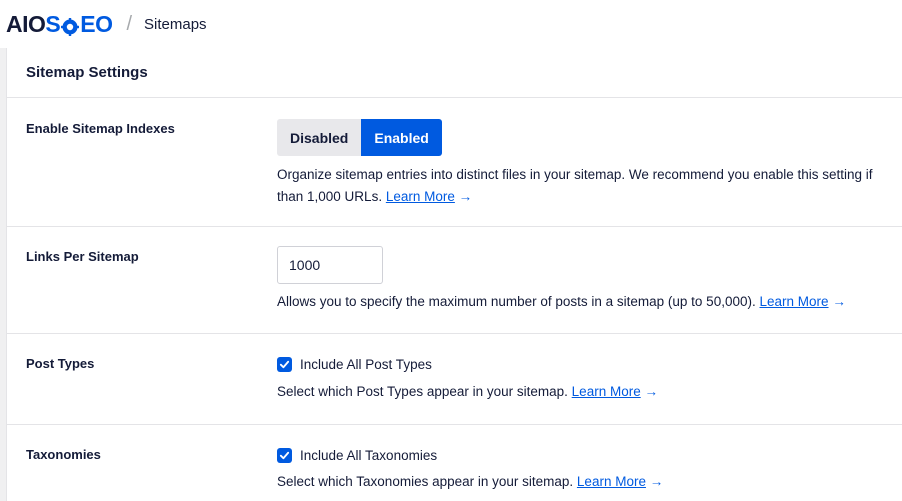 Image resolution: width=902 pixels, height=501 pixels. What do you see at coordinates (82, 256) in the screenshot?
I see `setting-label: Links Per Sitemap` at bounding box center [82, 256].